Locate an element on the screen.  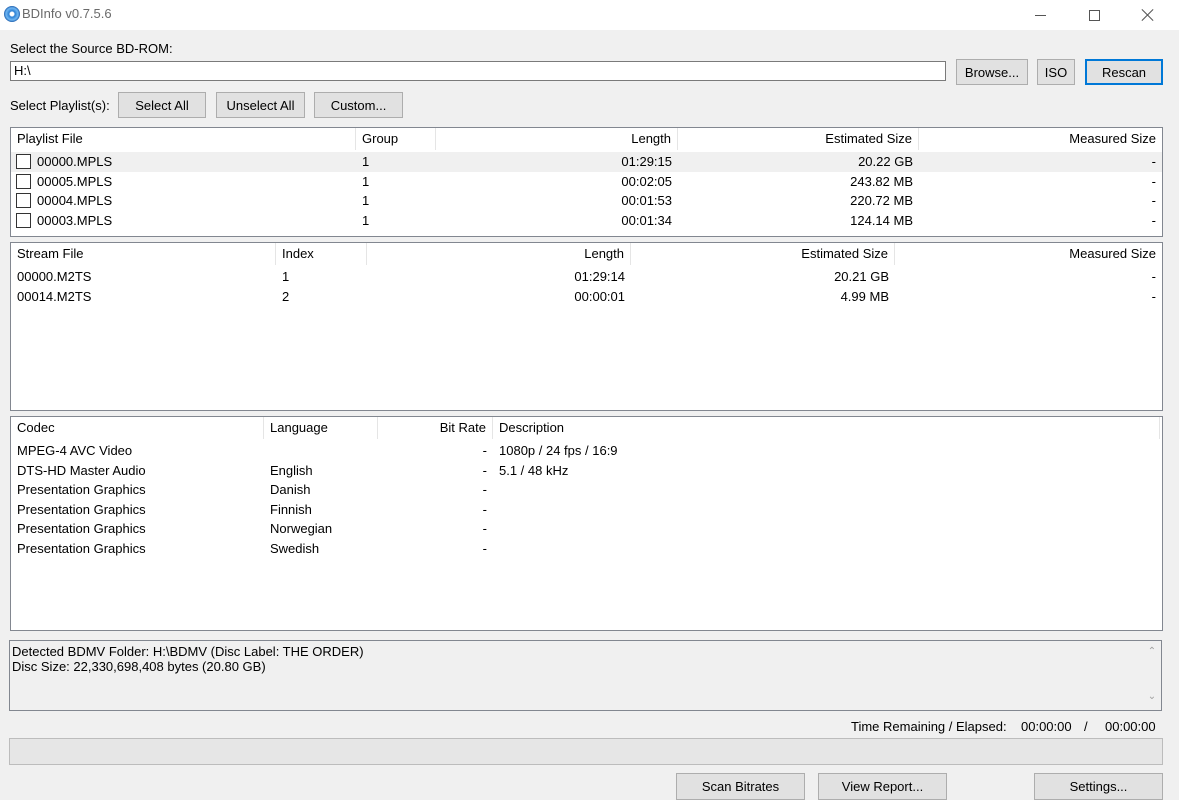
codec-name: DTS-HD Master Audio is located at coordinates (81, 470).